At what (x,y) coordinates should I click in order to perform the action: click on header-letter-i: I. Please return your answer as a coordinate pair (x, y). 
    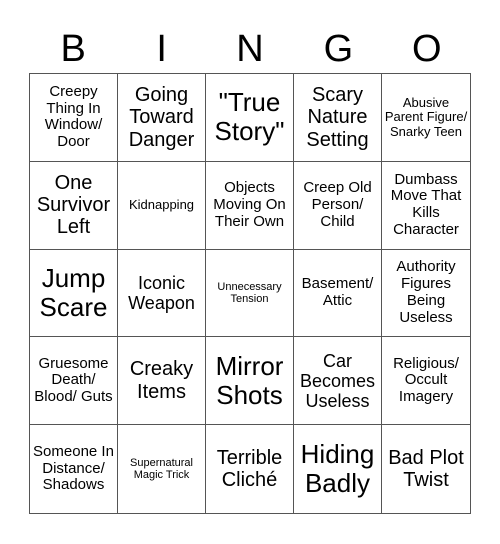
    Looking at the image, I should click on (161, 49).